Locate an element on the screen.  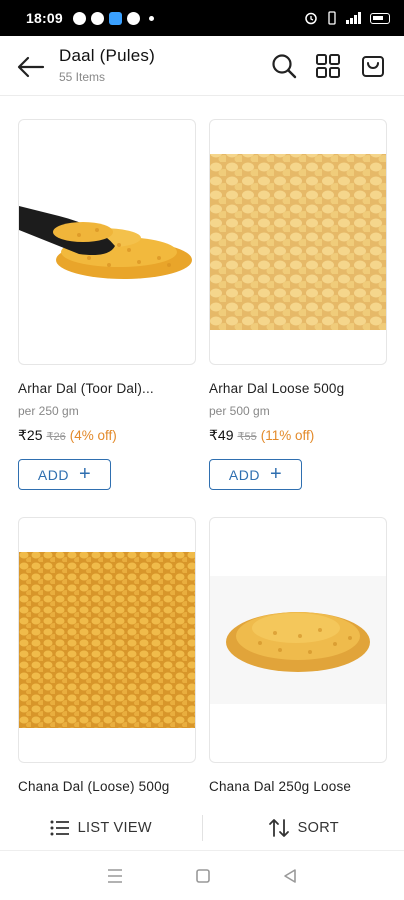
back-button is located at coordinates (31, 67).